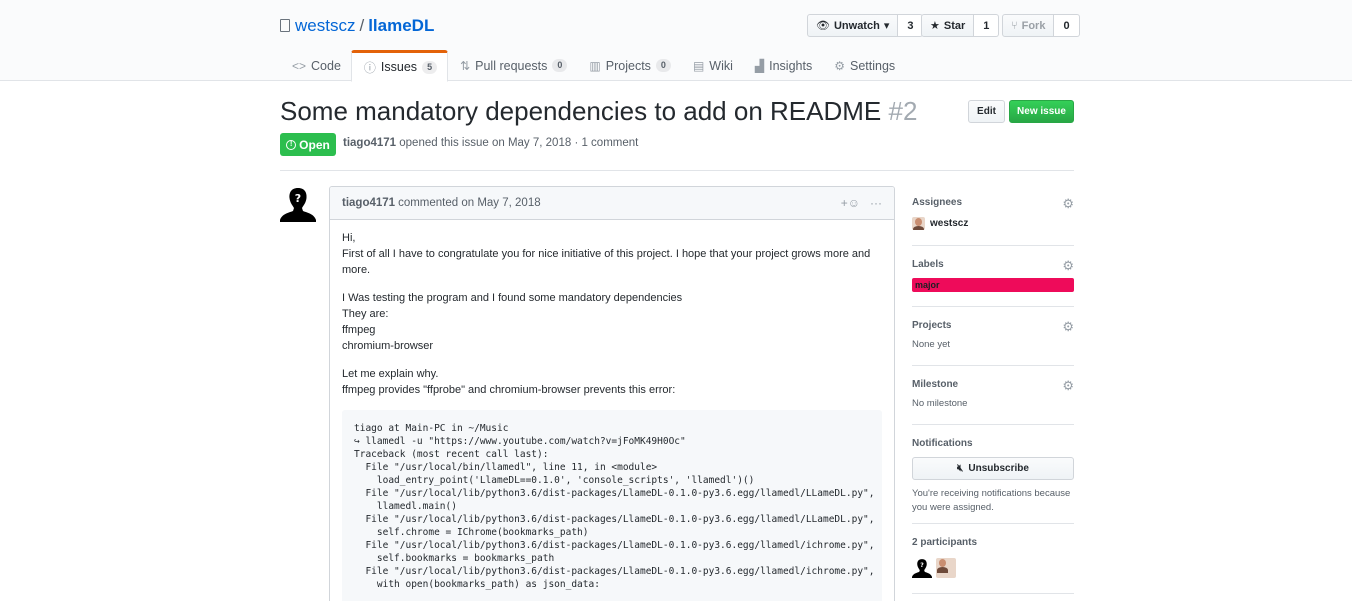 Image resolution: width=1352 pixels, height=601 pixels. What do you see at coordinates (1014, 25) in the screenshot?
I see `repo-forked-icon: ⑂` at bounding box center [1014, 25].